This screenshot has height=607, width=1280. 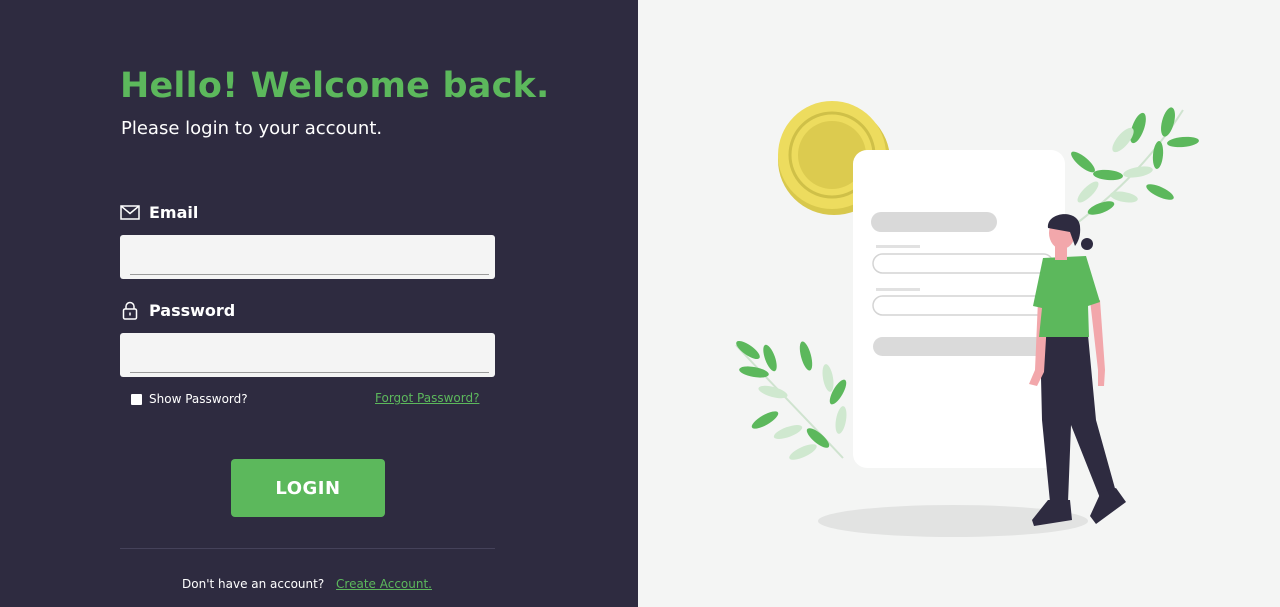 I want to click on email-field-box, so click(x=307, y=257).